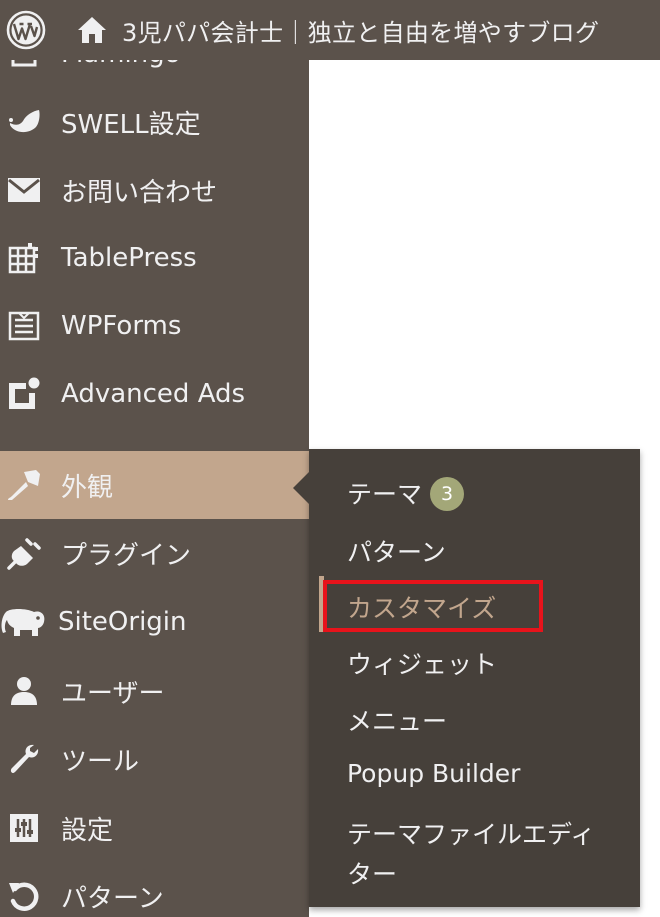  What do you see at coordinates (121, 326) in the screenshot?
I see `sidebar-item-label: WPForms` at bounding box center [121, 326].